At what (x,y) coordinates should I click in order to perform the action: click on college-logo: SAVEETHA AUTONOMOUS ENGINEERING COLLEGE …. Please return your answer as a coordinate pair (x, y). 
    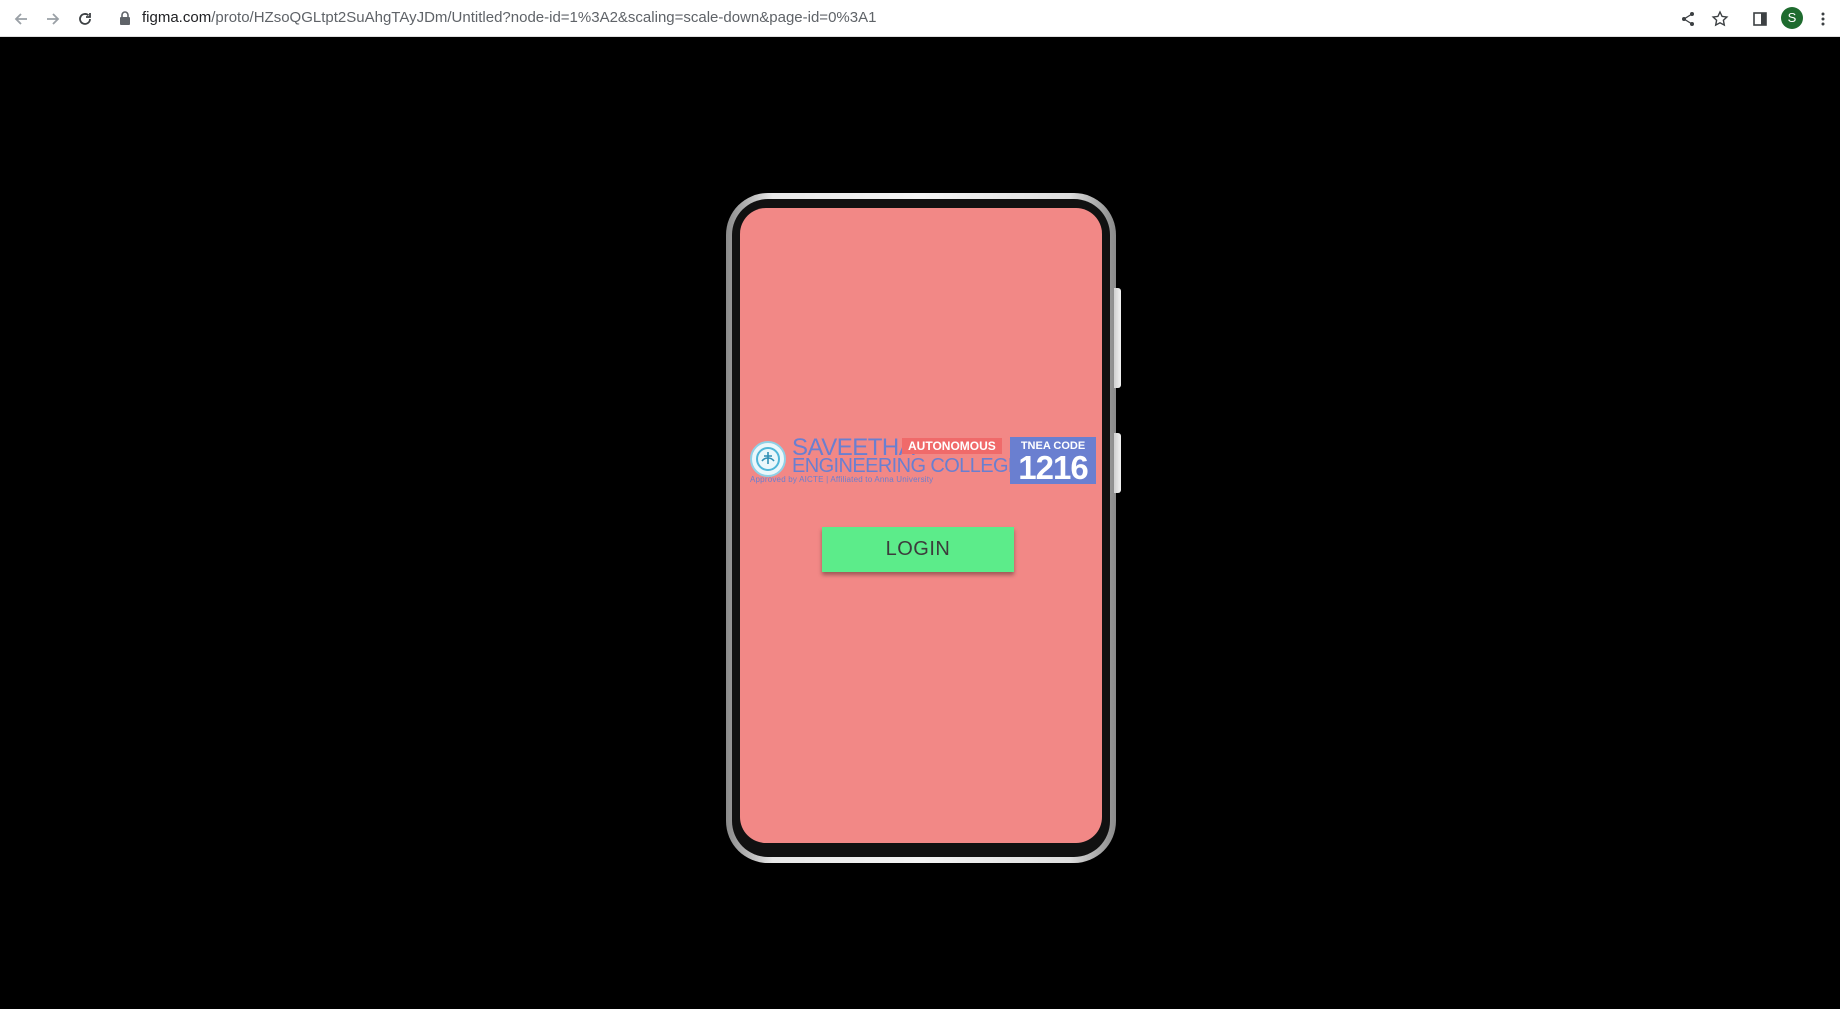
    Looking at the image, I should click on (926, 461).